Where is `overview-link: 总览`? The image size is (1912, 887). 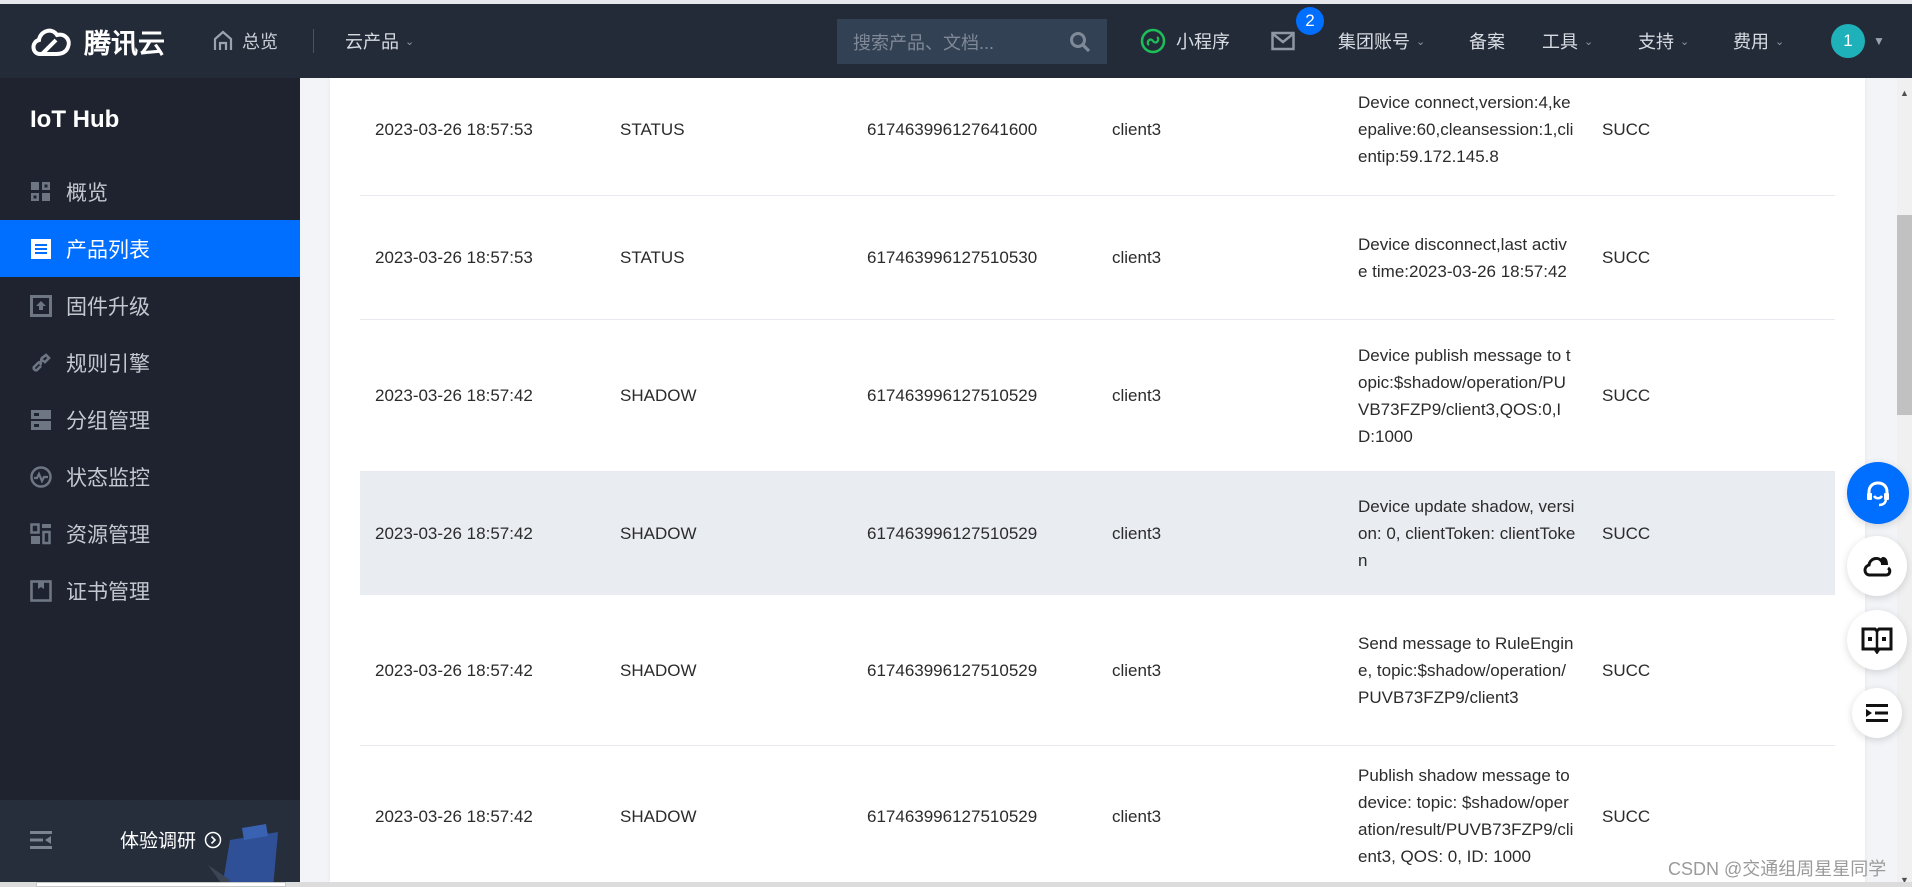
overview-link: 总览 is located at coordinates (245, 41).